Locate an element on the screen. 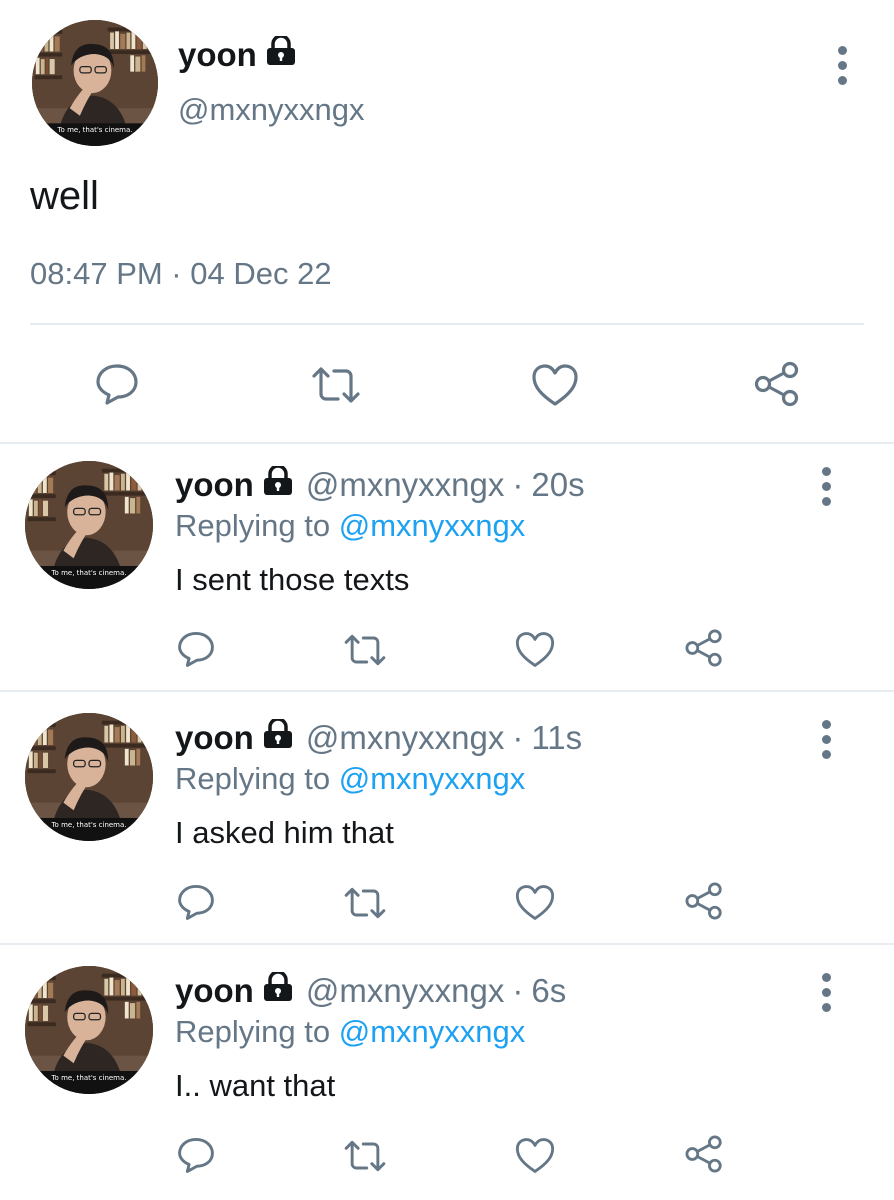 The image size is (894, 1200). reply-time: 20s is located at coordinates (557, 485).